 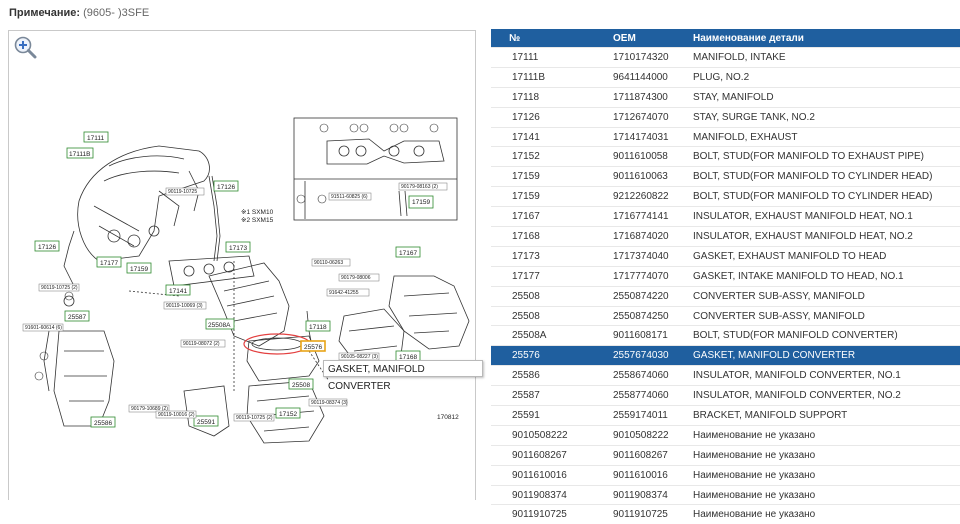 What do you see at coordinates (808, 157) in the screenshot?
I see `cell-name: BOLT, STUD(FOR MANIFOLD TO EXHAUST PIPE)` at bounding box center [808, 157].